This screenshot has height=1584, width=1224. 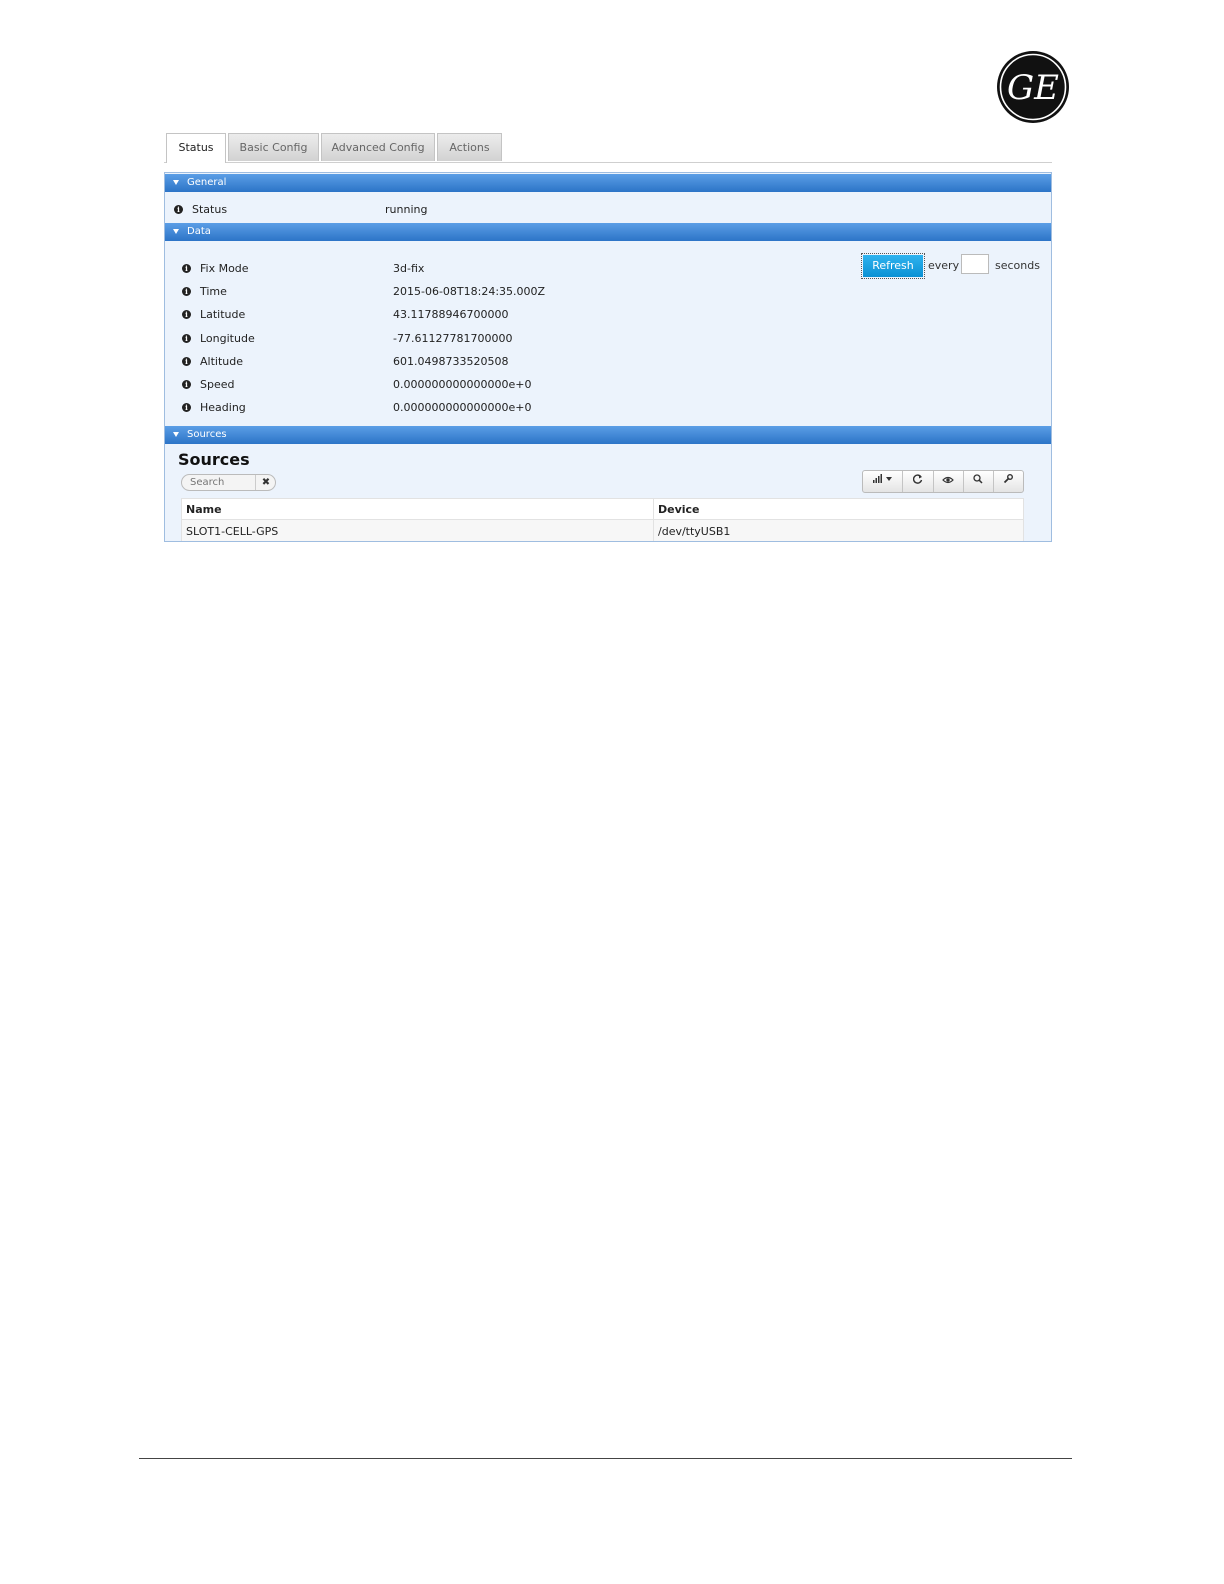 I want to click on refresh-button: Refresh, so click(x=893, y=266).